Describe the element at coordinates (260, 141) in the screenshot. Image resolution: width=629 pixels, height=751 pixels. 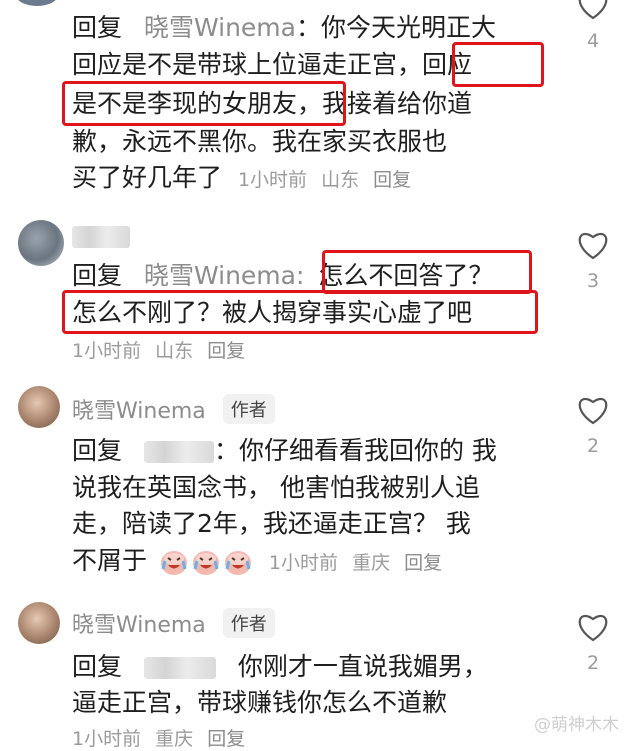
I see `text-line: 歉，永远不黑你。我在家买衣服也` at that location.